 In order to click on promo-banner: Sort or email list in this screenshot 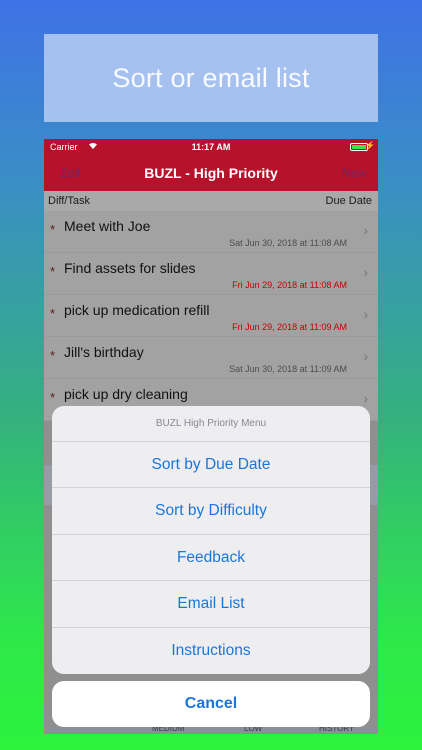, I will do `click(211, 78)`.